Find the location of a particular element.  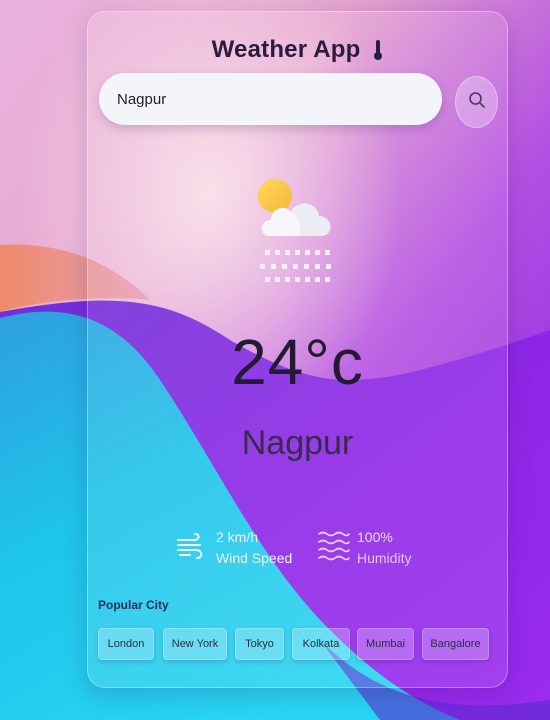

wind-icon is located at coordinates (193, 548).